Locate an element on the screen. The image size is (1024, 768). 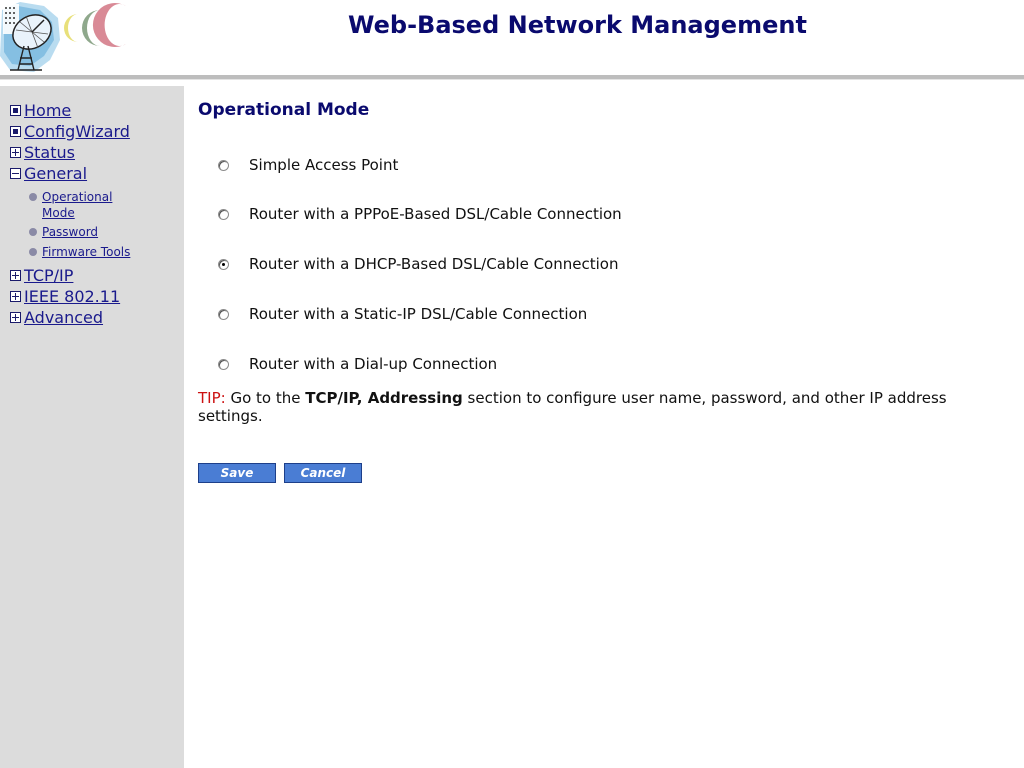
header: Web-Based Network Management is located at coordinates (512, 38).